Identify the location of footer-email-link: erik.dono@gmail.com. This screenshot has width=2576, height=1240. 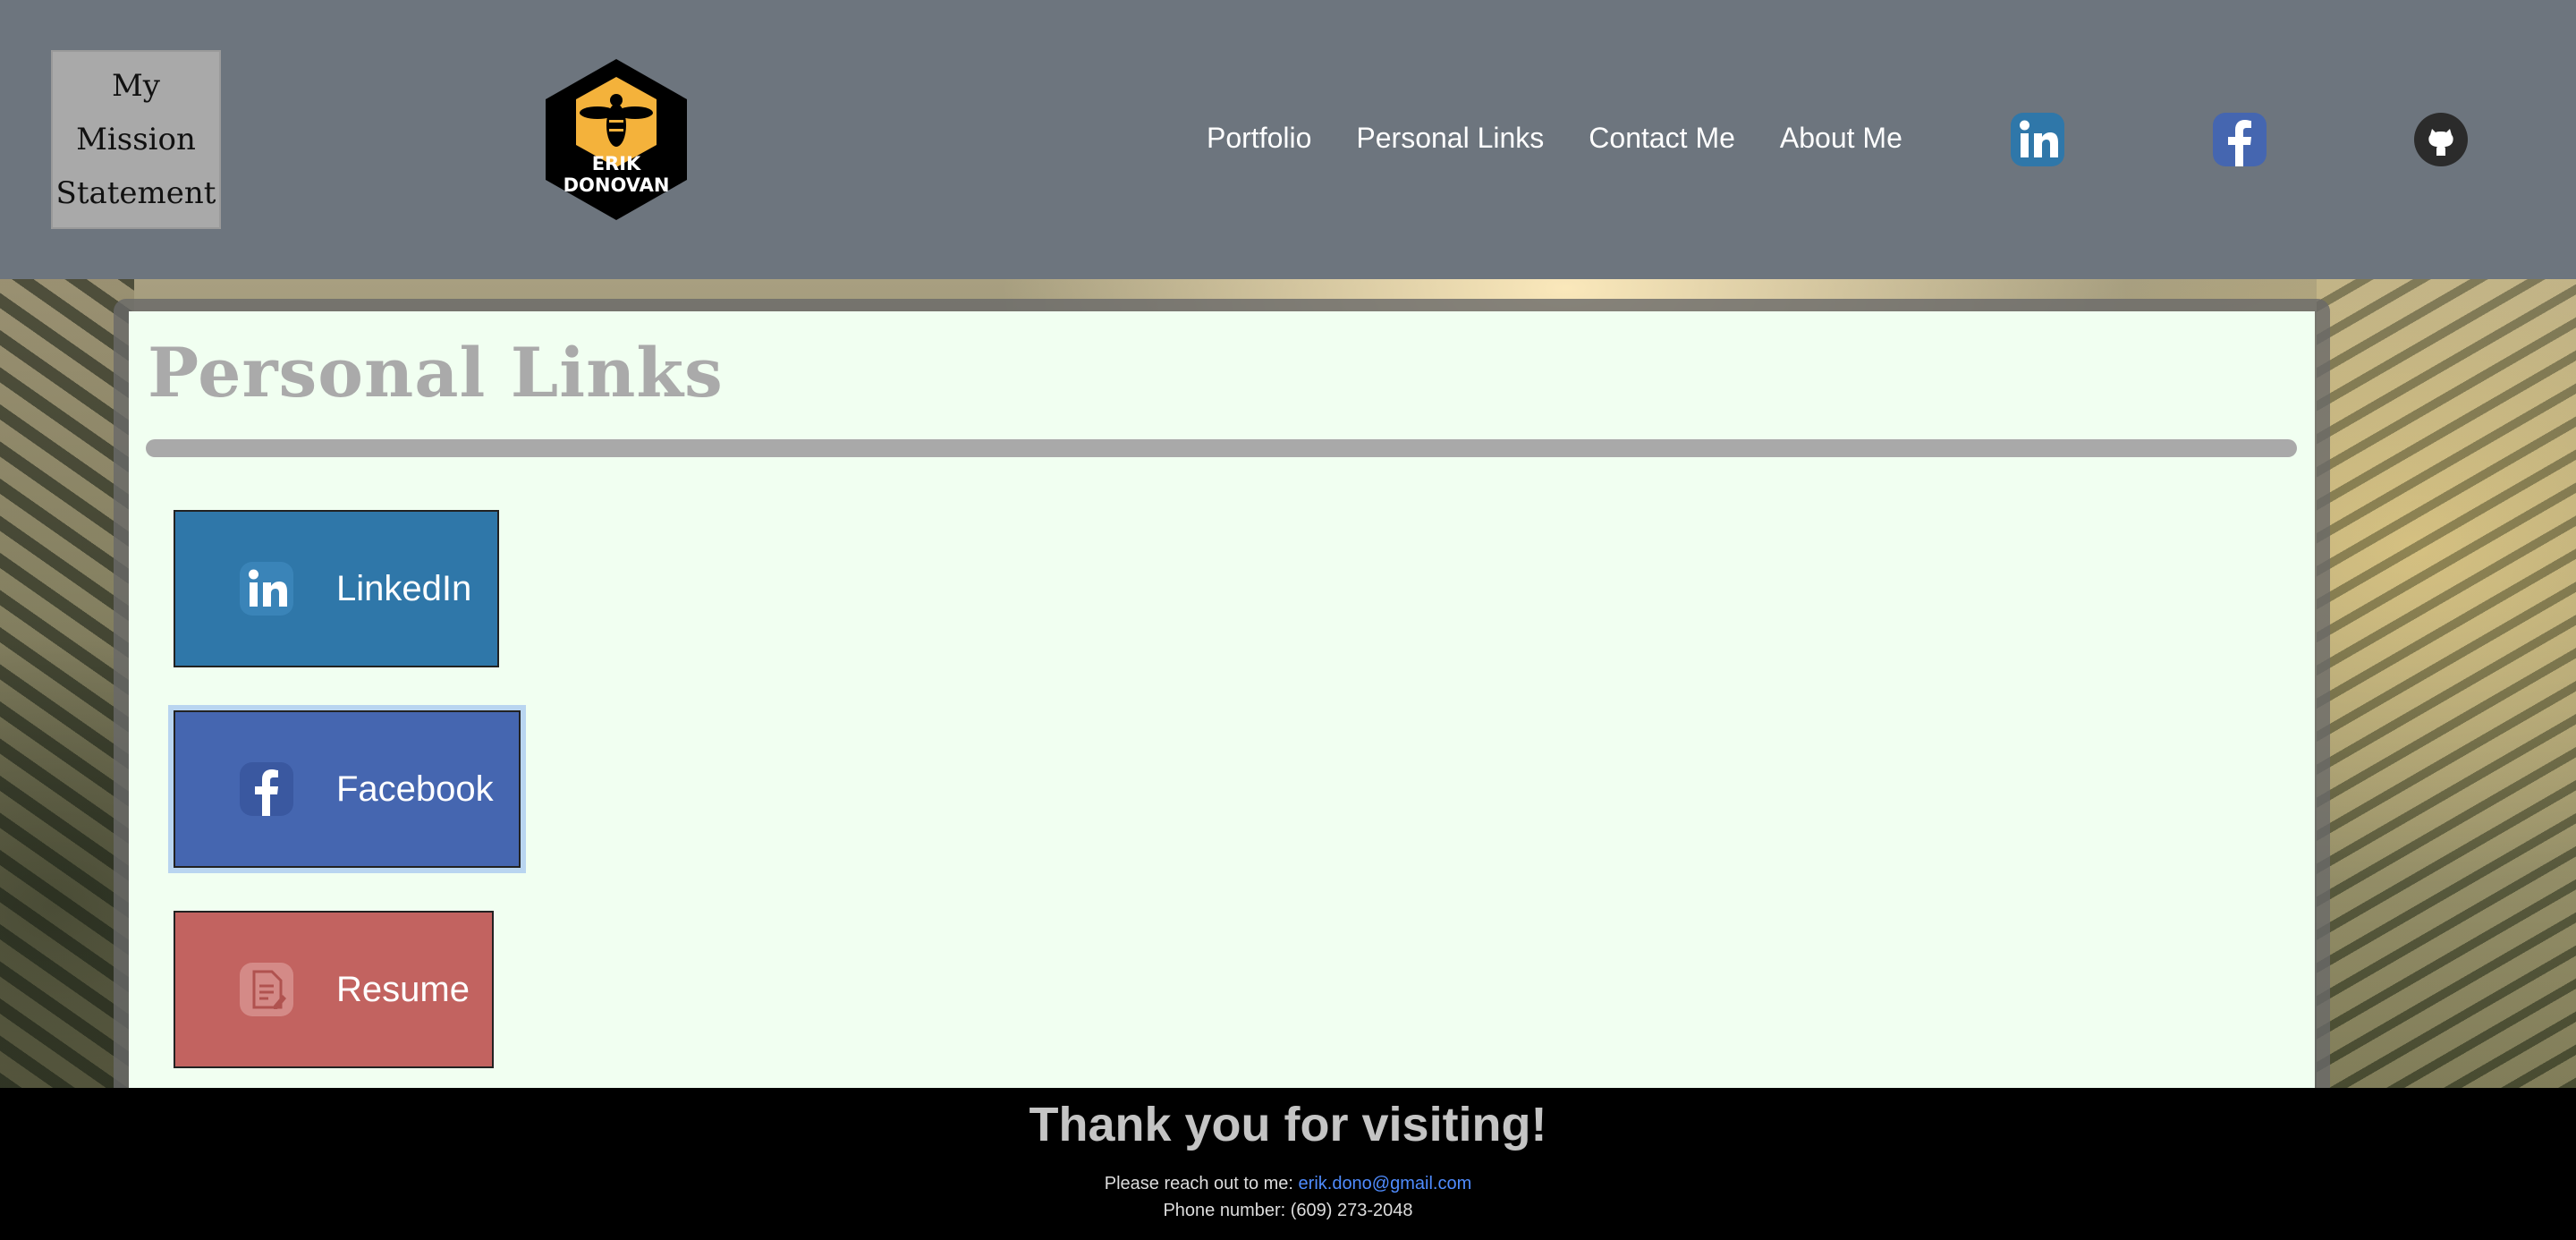
(1385, 1183).